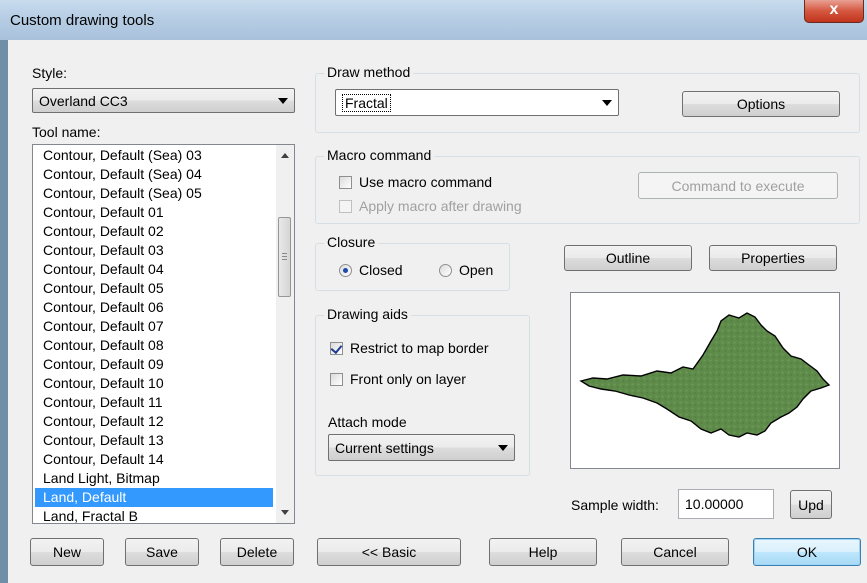  I want to click on radio-selected-dot, so click(345, 270).